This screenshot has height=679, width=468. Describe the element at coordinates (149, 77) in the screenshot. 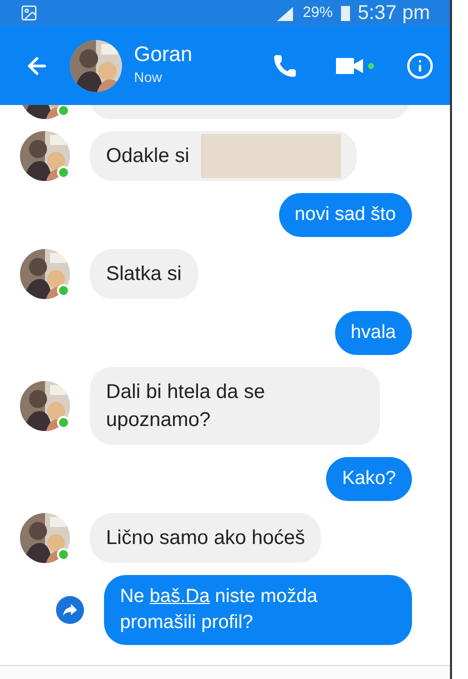

I see `contact-status: Now` at that location.